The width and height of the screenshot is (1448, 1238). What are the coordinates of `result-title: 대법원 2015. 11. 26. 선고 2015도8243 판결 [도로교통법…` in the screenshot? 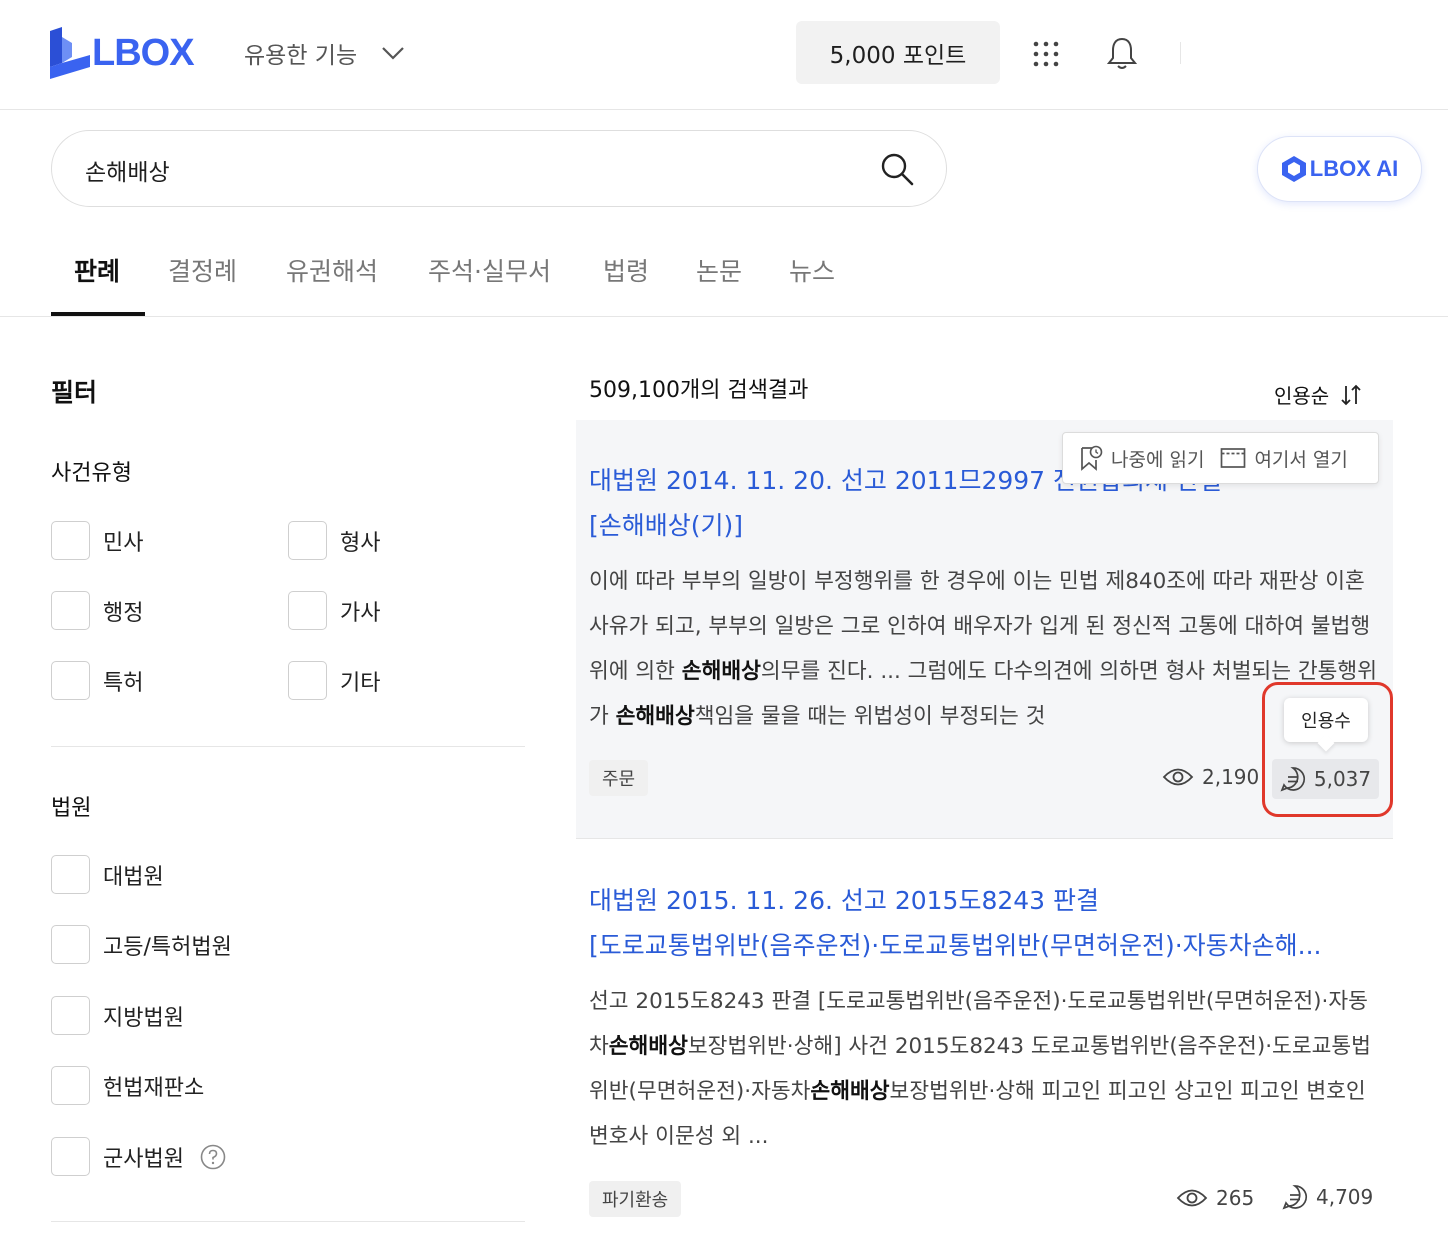 It's located at (979, 923).